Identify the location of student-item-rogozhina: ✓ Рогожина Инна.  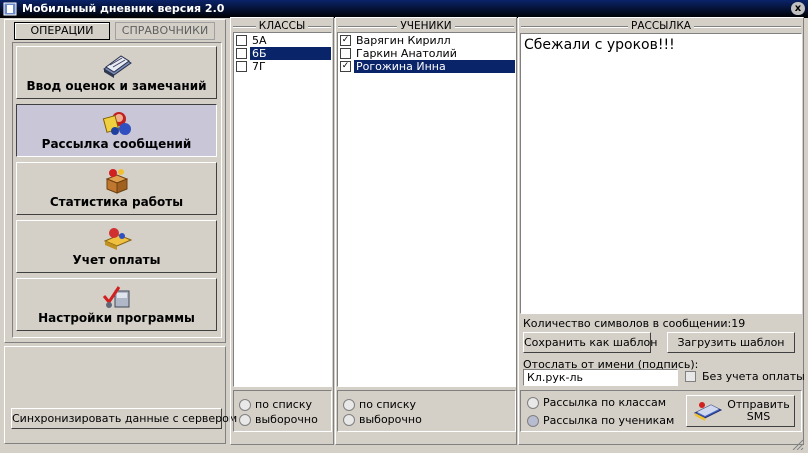
(426, 66).